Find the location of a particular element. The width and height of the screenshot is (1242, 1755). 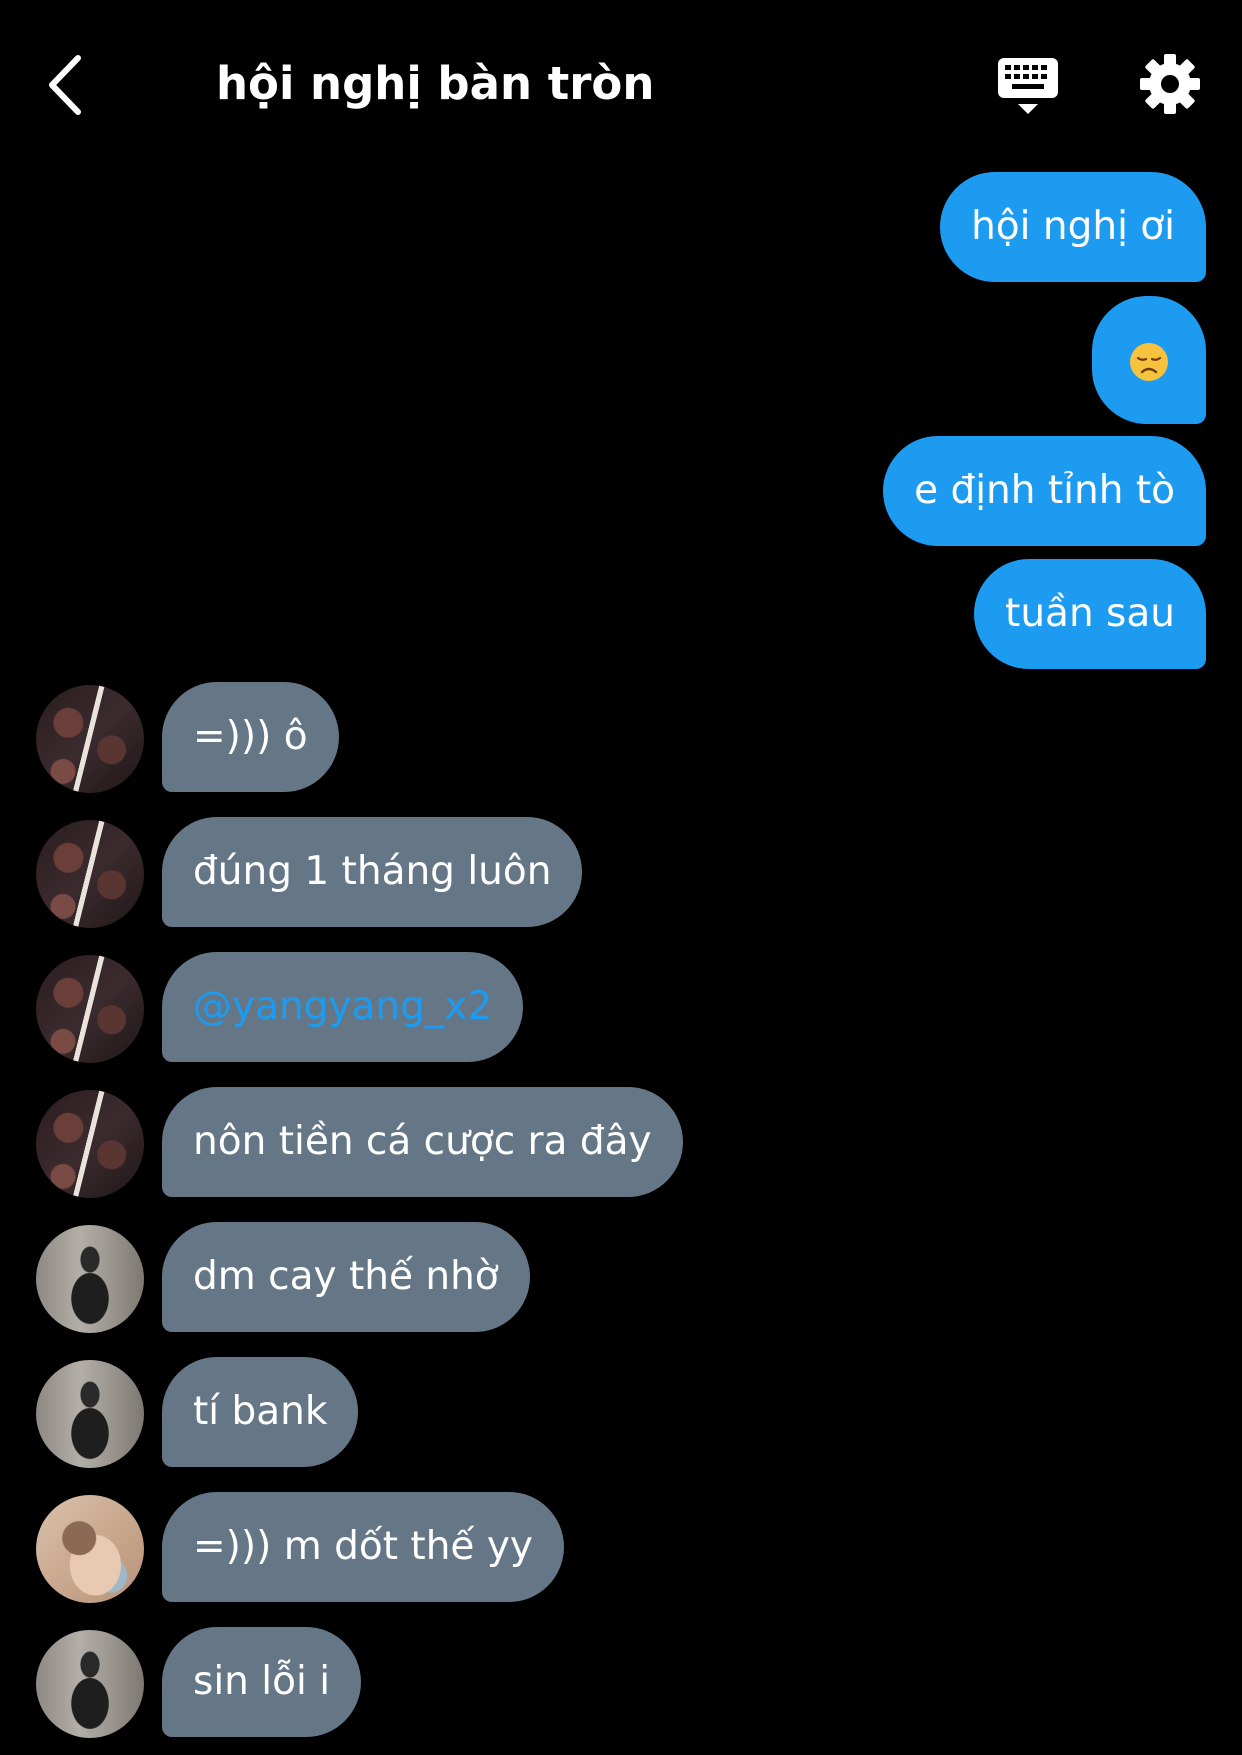

message-text: tí bank is located at coordinates (260, 1411).